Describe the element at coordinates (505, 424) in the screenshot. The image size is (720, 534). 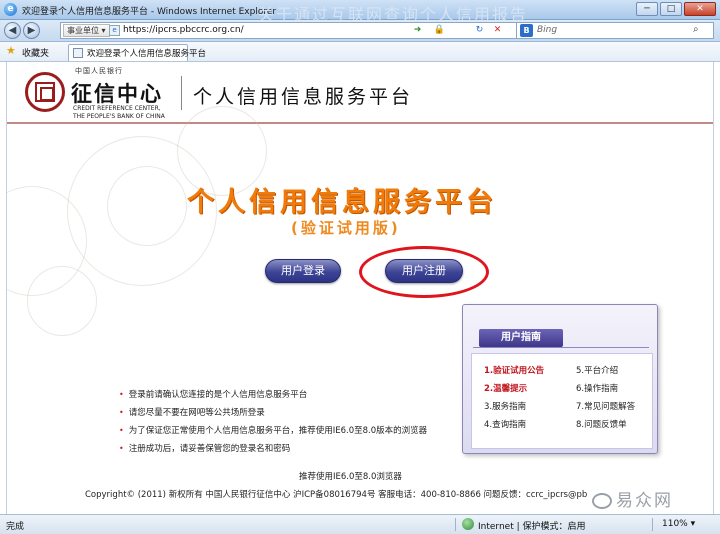
I see `guide-link-query: 4.查询指南` at that location.